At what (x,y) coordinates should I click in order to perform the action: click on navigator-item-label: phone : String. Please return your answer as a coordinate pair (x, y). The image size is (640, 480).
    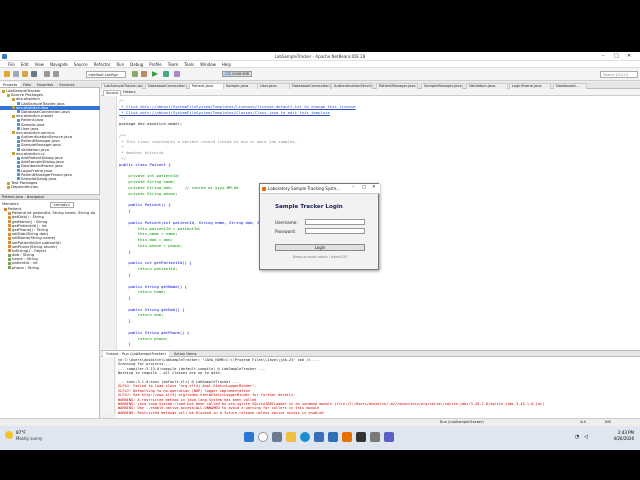
    Looking at the image, I should click on (25, 267).